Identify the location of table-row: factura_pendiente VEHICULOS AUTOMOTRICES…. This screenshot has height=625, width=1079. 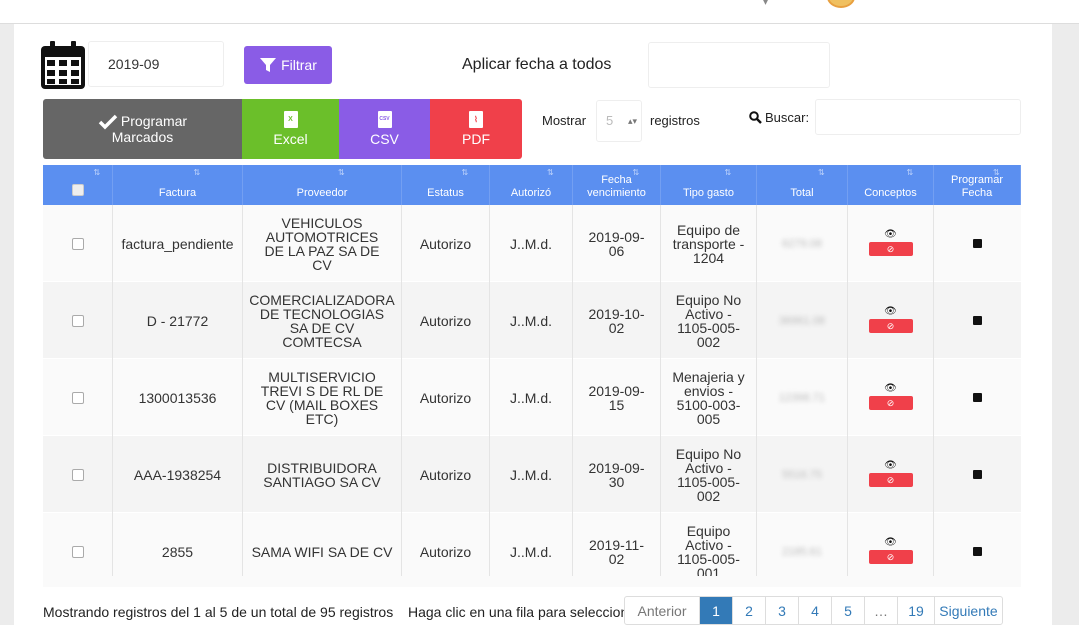
(532, 243).